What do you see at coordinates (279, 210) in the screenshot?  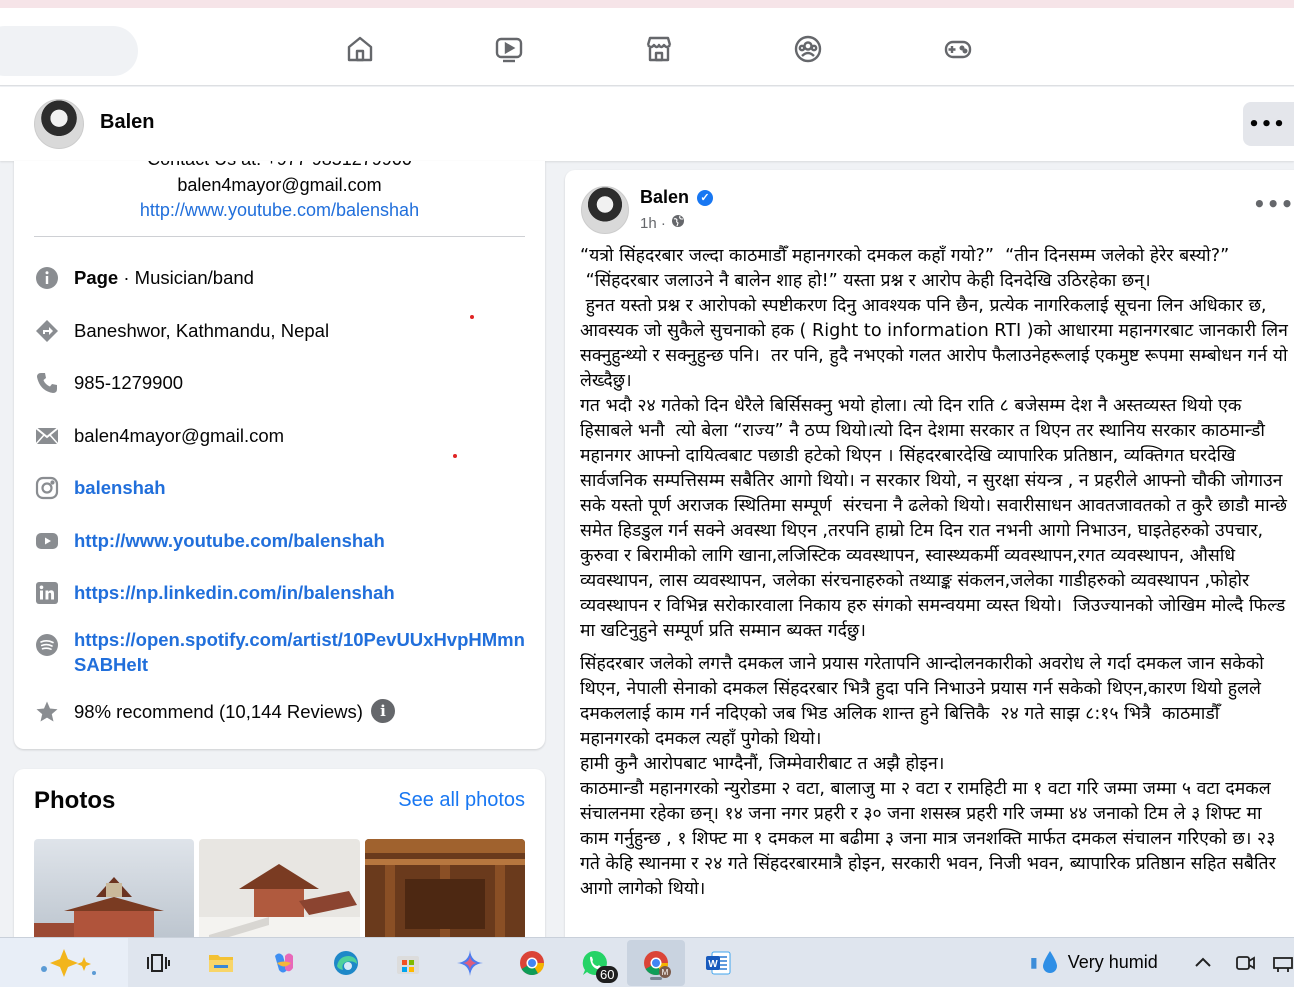 I see `intro-youtube-link: http://www.youtube.com/balenshah` at bounding box center [279, 210].